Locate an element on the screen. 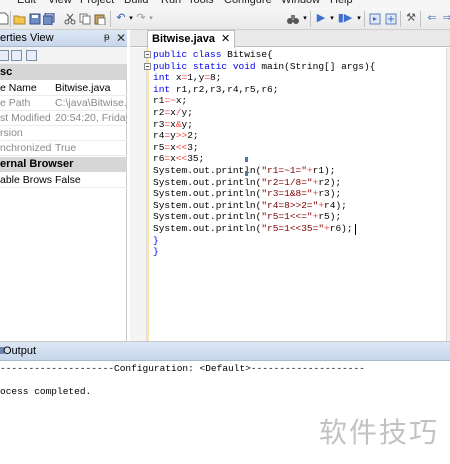 The width and height of the screenshot is (450, 464). code-token: r6 is located at coordinates (159, 159).